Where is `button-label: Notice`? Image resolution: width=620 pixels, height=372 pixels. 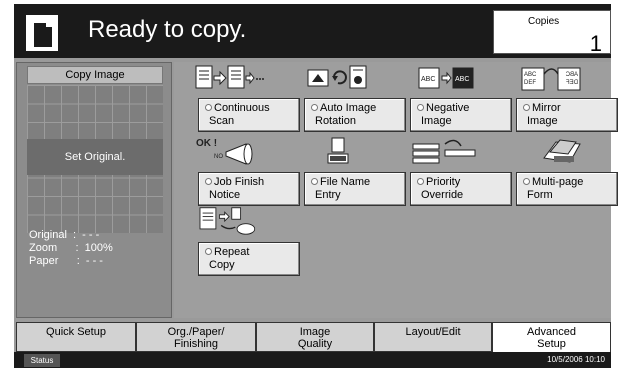
button-label: Notice is located at coordinates (225, 195).